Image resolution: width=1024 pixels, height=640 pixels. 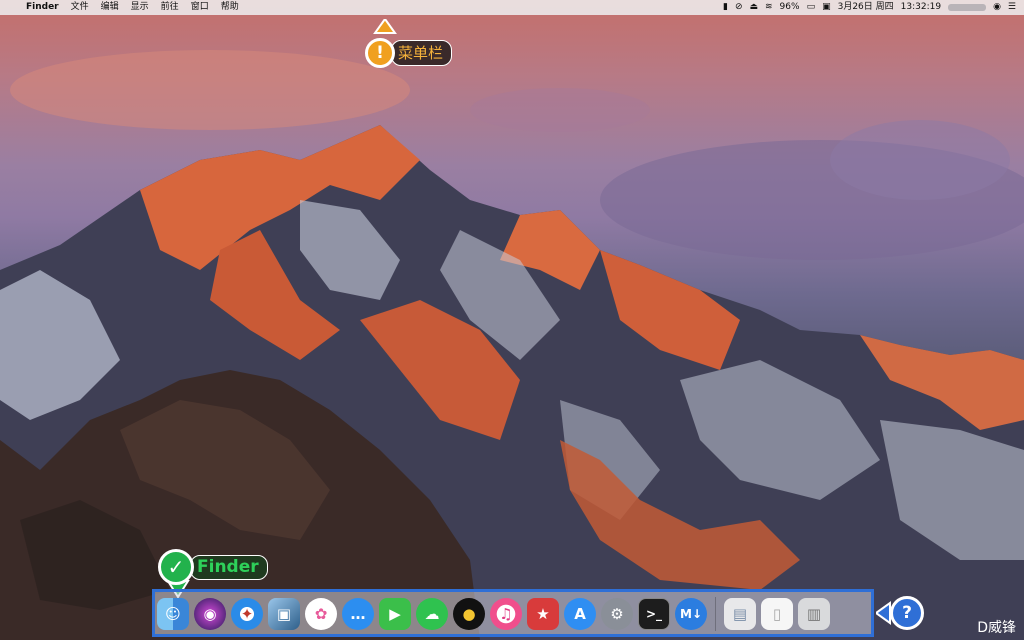 I want to click on dock-downloads-folder-icon: ▤, so click(x=740, y=614).